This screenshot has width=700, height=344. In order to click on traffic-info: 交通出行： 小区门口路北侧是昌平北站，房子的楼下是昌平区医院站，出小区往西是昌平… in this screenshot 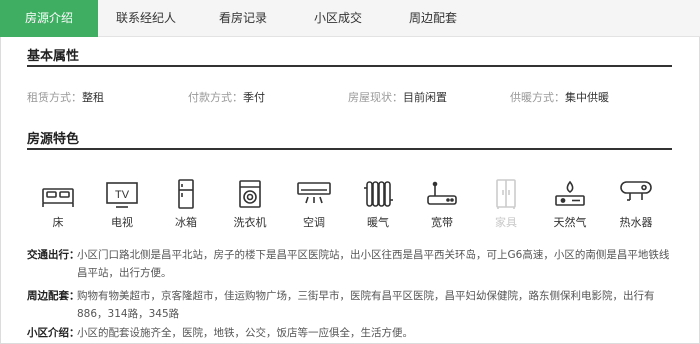, I will do `click(352, 264)`.